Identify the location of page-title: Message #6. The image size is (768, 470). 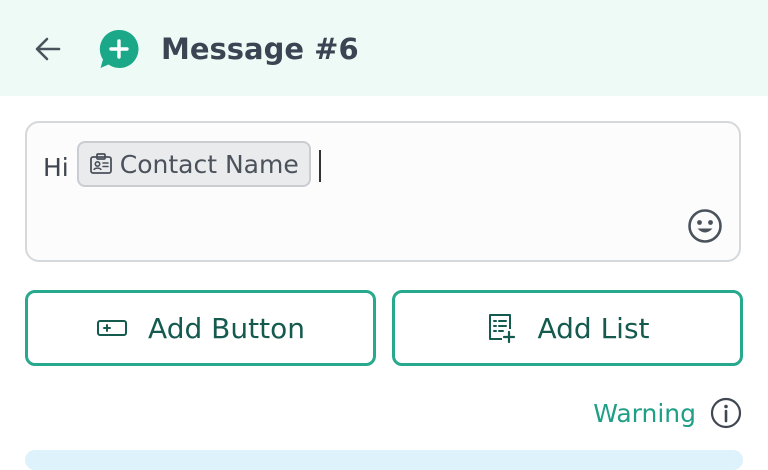
(260, 49).